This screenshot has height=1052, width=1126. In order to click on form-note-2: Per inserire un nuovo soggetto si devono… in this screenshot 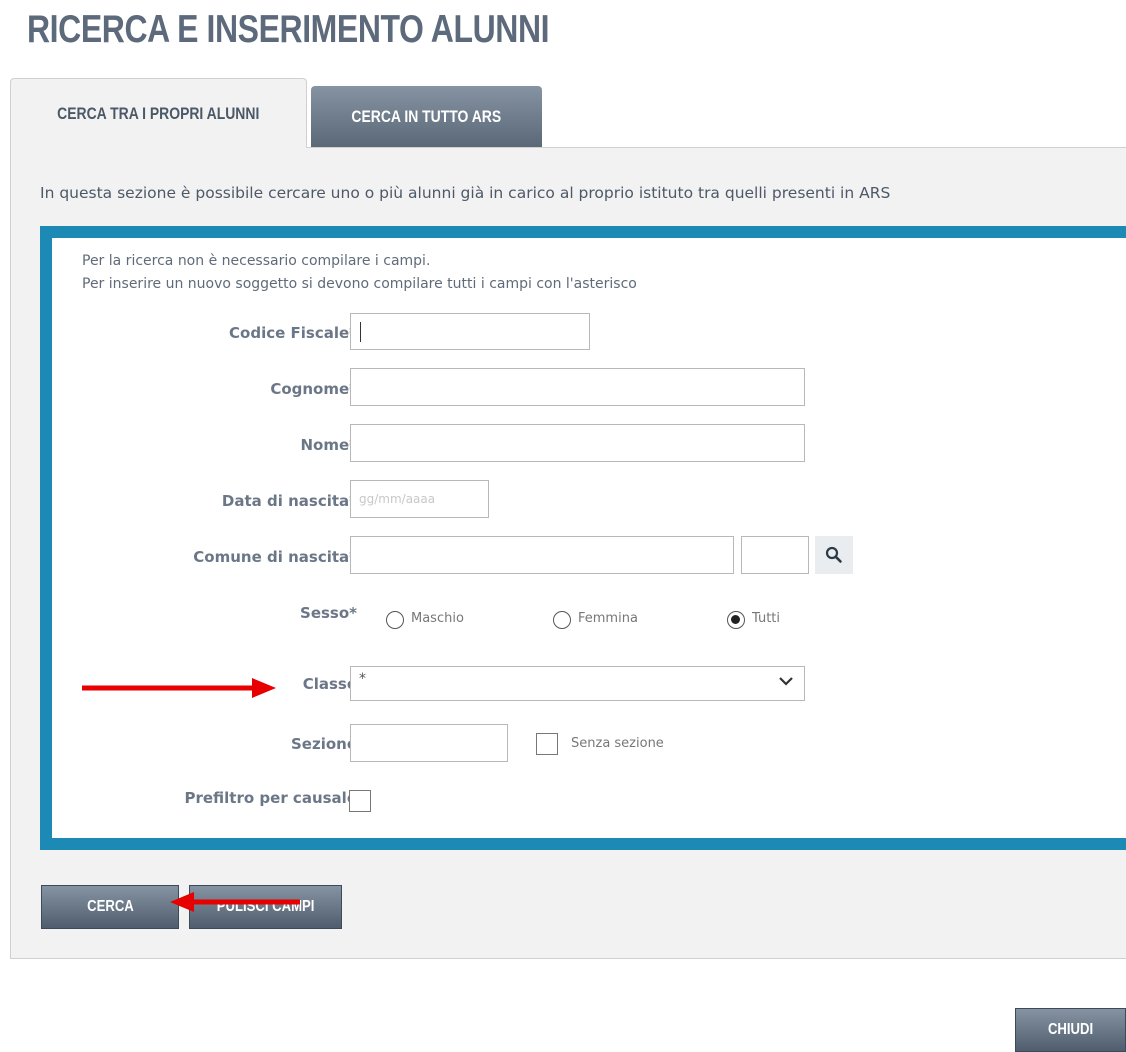, I will do `click(359, 284)`.